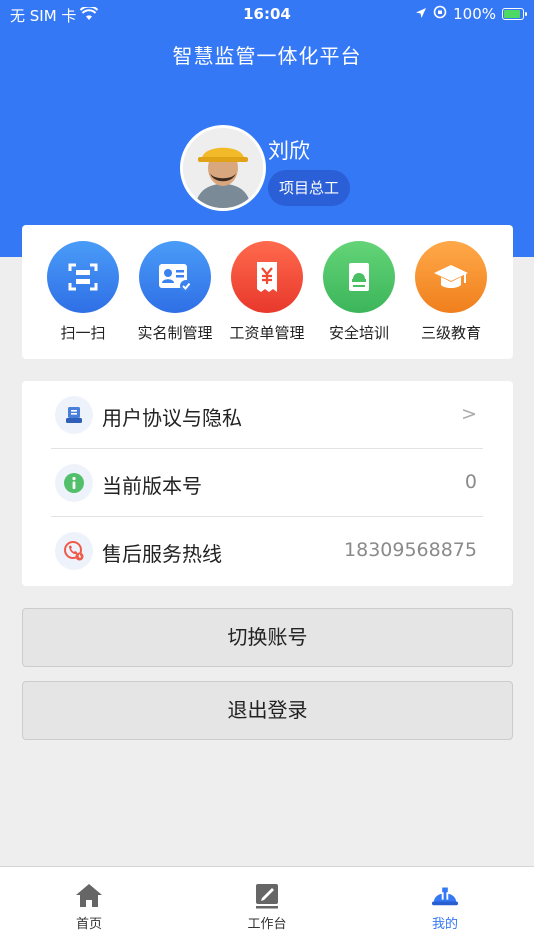  Describe the element at coordinates (440, 14) in the screenshot. I see `rotation-lock-icon` at that location.